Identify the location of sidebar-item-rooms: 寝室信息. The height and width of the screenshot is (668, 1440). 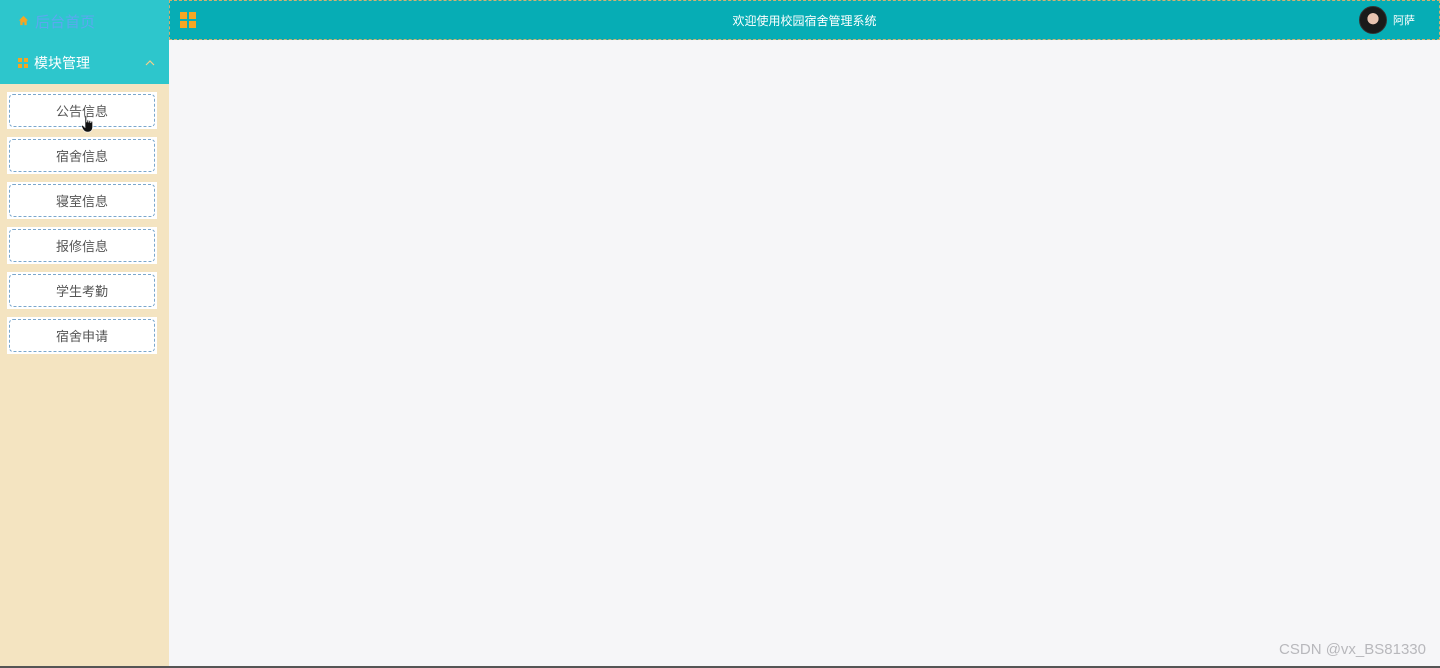
(82, 200).